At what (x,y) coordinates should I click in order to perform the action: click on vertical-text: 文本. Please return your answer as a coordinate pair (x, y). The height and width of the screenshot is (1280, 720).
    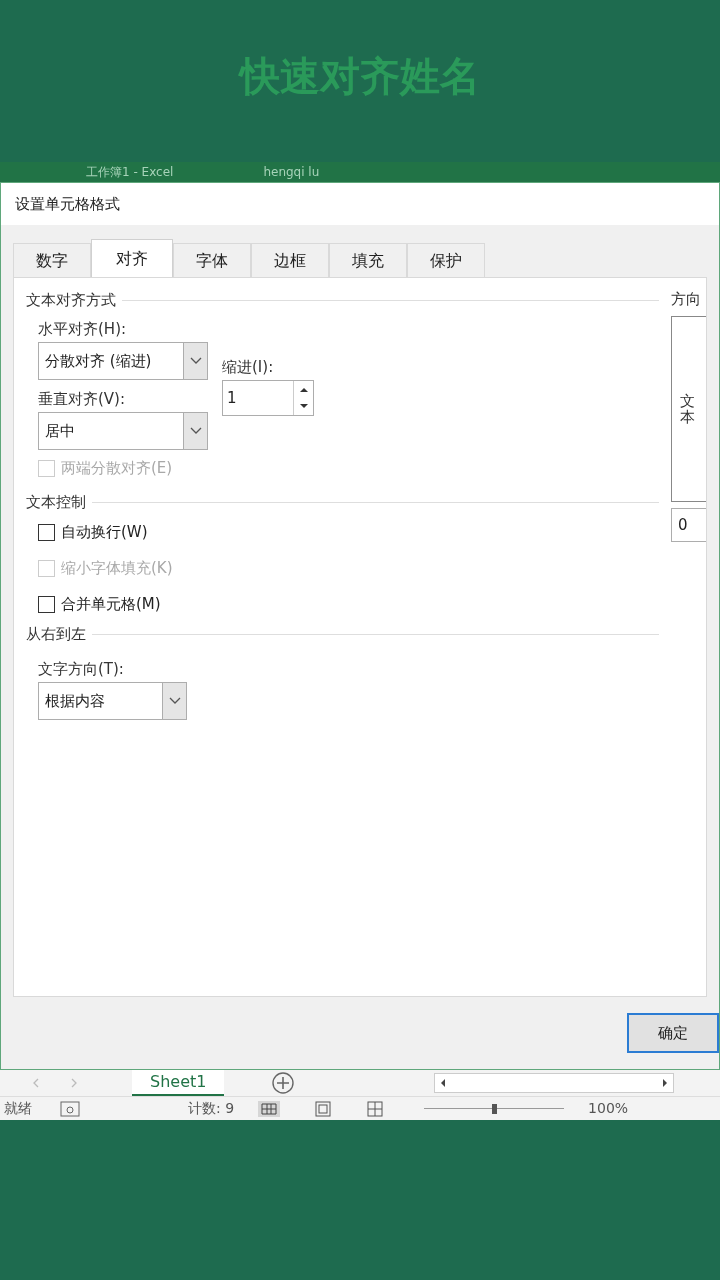
    Looking at the image, I should click on (687, 409).